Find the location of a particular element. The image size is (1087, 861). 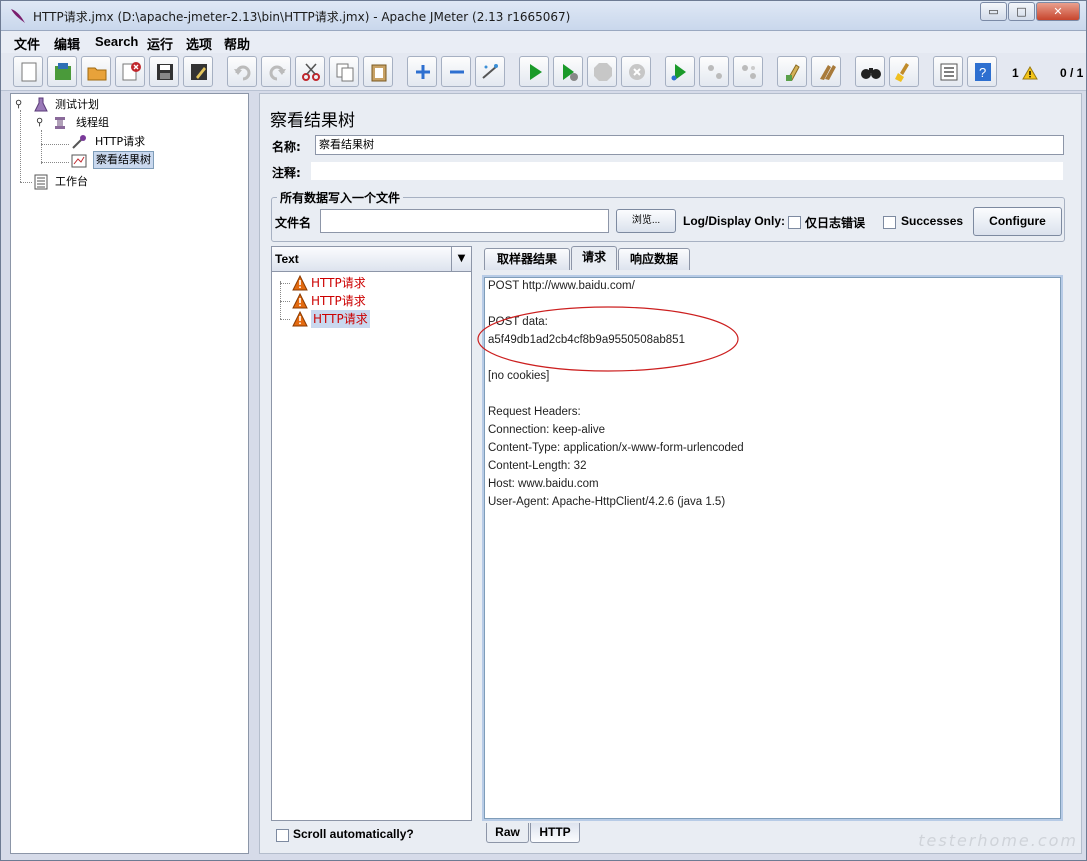

thread-count: 0 / 1 is located at coordinates (1072, 73).